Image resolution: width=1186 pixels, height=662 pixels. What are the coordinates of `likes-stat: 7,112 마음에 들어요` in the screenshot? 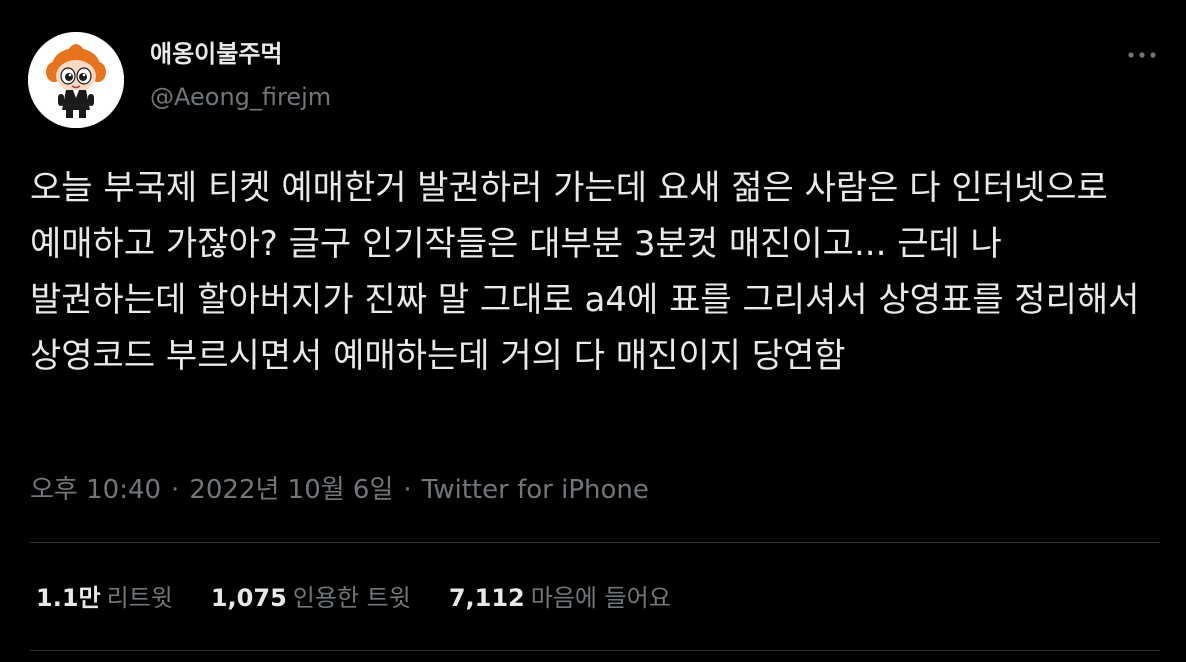 It's located at (560, 598).